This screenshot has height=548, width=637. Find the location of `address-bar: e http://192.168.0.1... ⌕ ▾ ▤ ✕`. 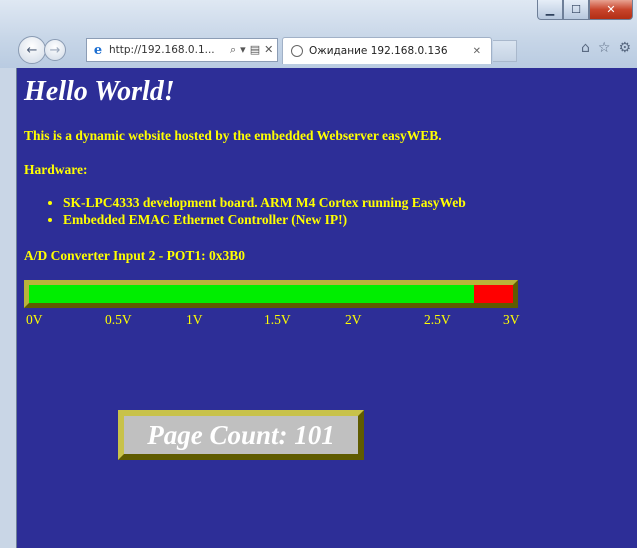

address-bar: e http://192.168.0.1... ⌕ ▾ ▤ ✕ is located at coordinates (182, 50).